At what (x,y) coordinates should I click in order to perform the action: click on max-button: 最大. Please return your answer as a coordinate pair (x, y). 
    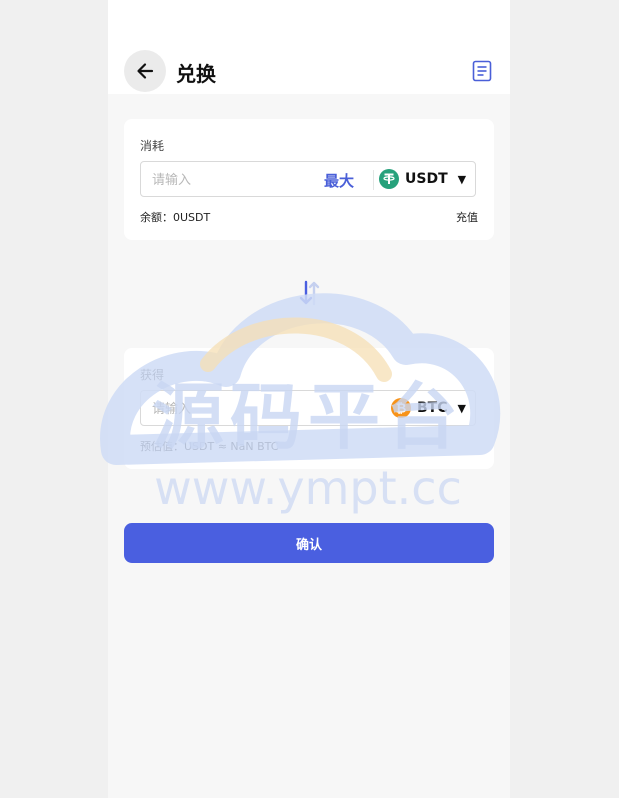
    Looking at the image, I should click on (339, 180).